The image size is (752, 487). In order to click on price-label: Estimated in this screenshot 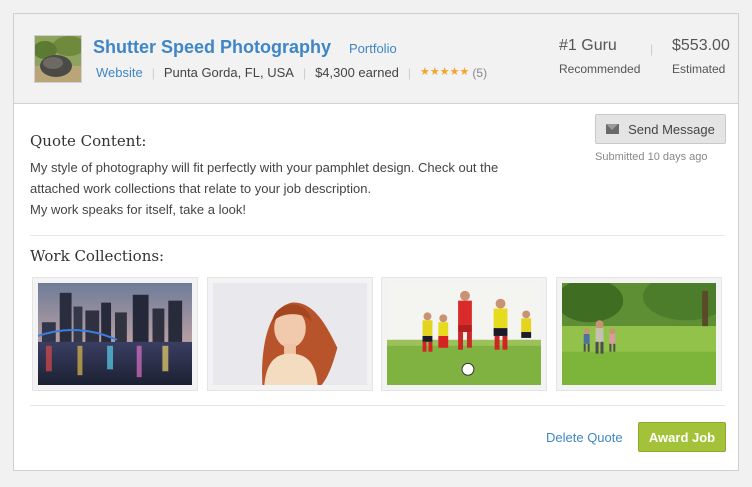, I will do `click(699, 69)`.